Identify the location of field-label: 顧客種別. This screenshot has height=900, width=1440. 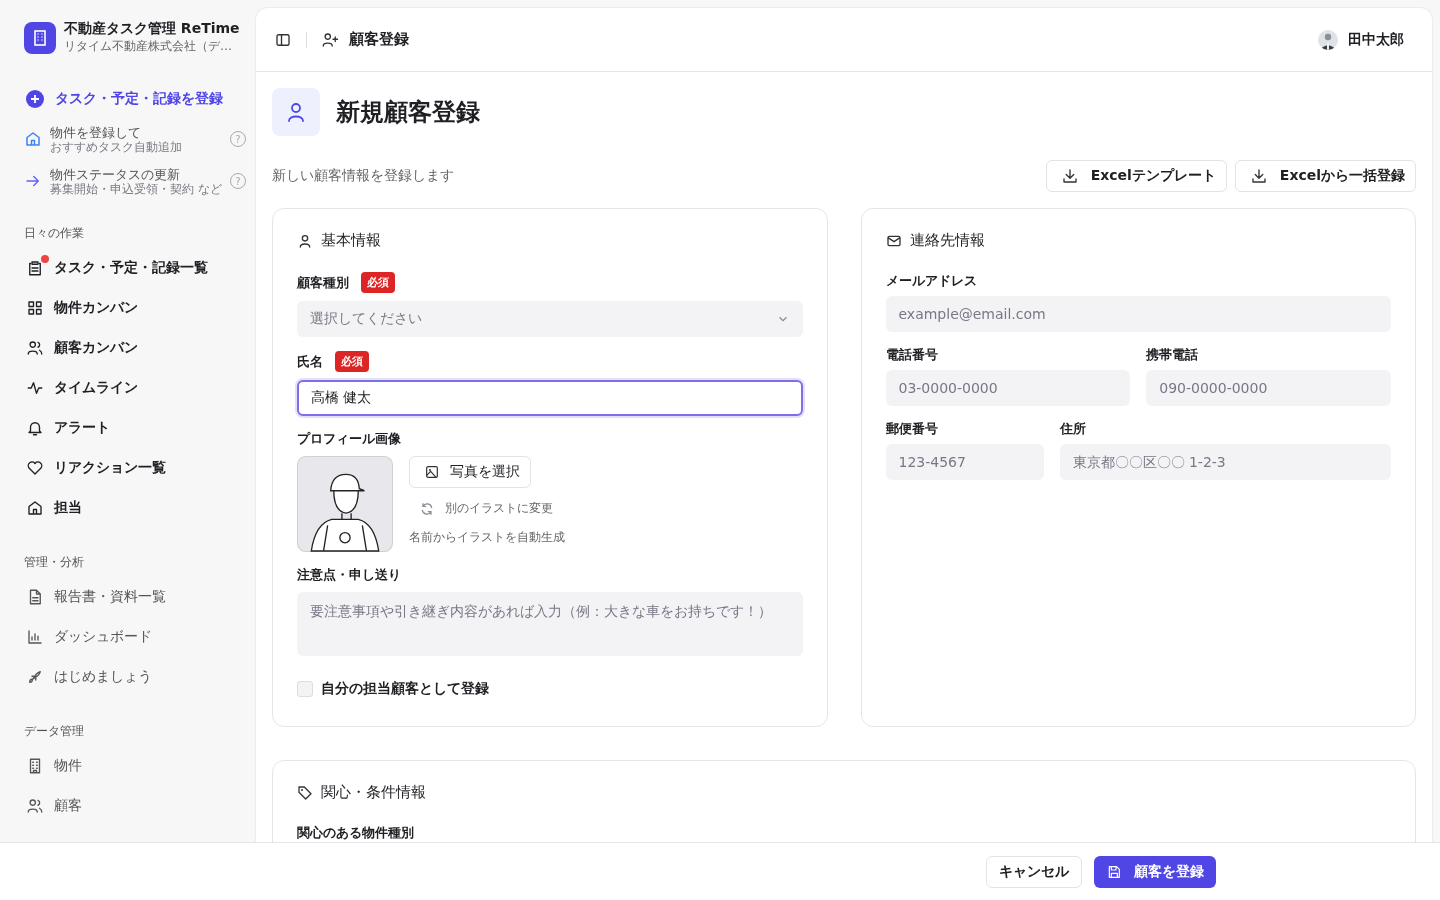
(323, 282).